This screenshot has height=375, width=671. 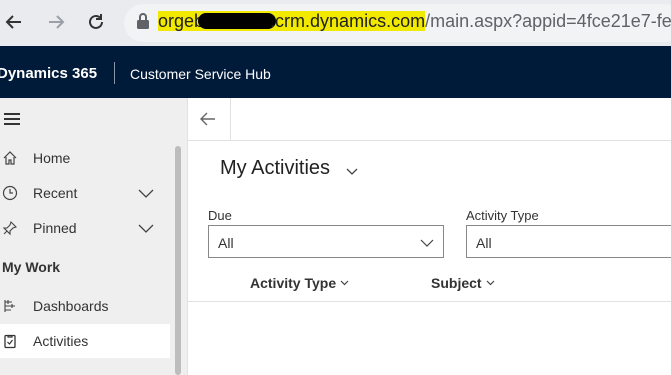 I want to click on app-module-name: Customer Service Hub, so click(x=200, y=74).